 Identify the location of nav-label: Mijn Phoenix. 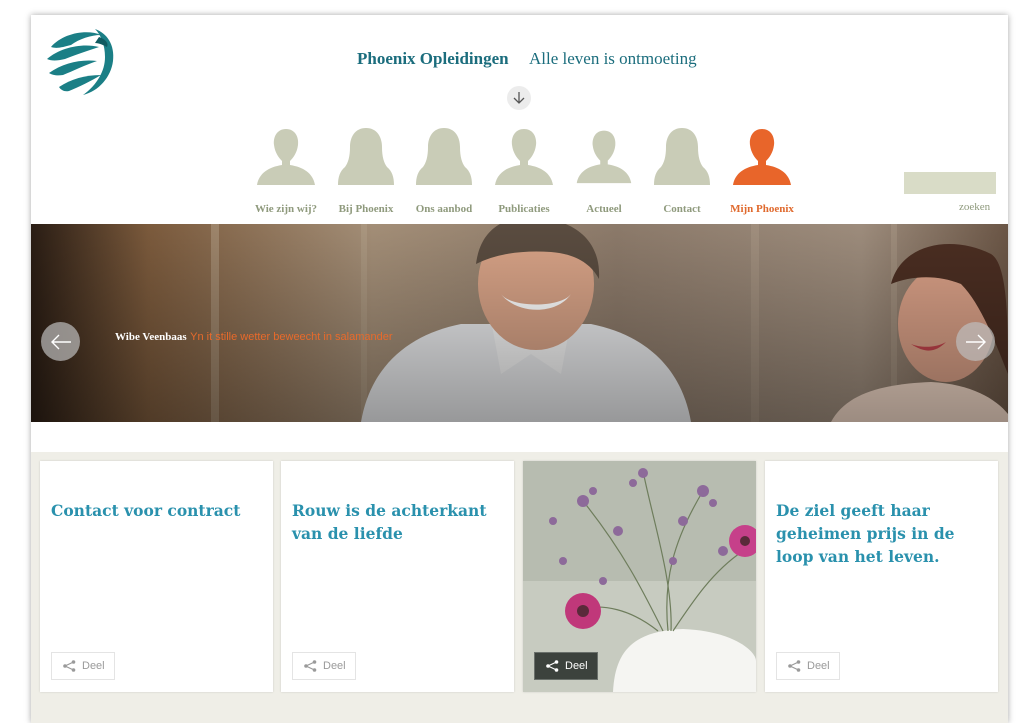
(762, 209).